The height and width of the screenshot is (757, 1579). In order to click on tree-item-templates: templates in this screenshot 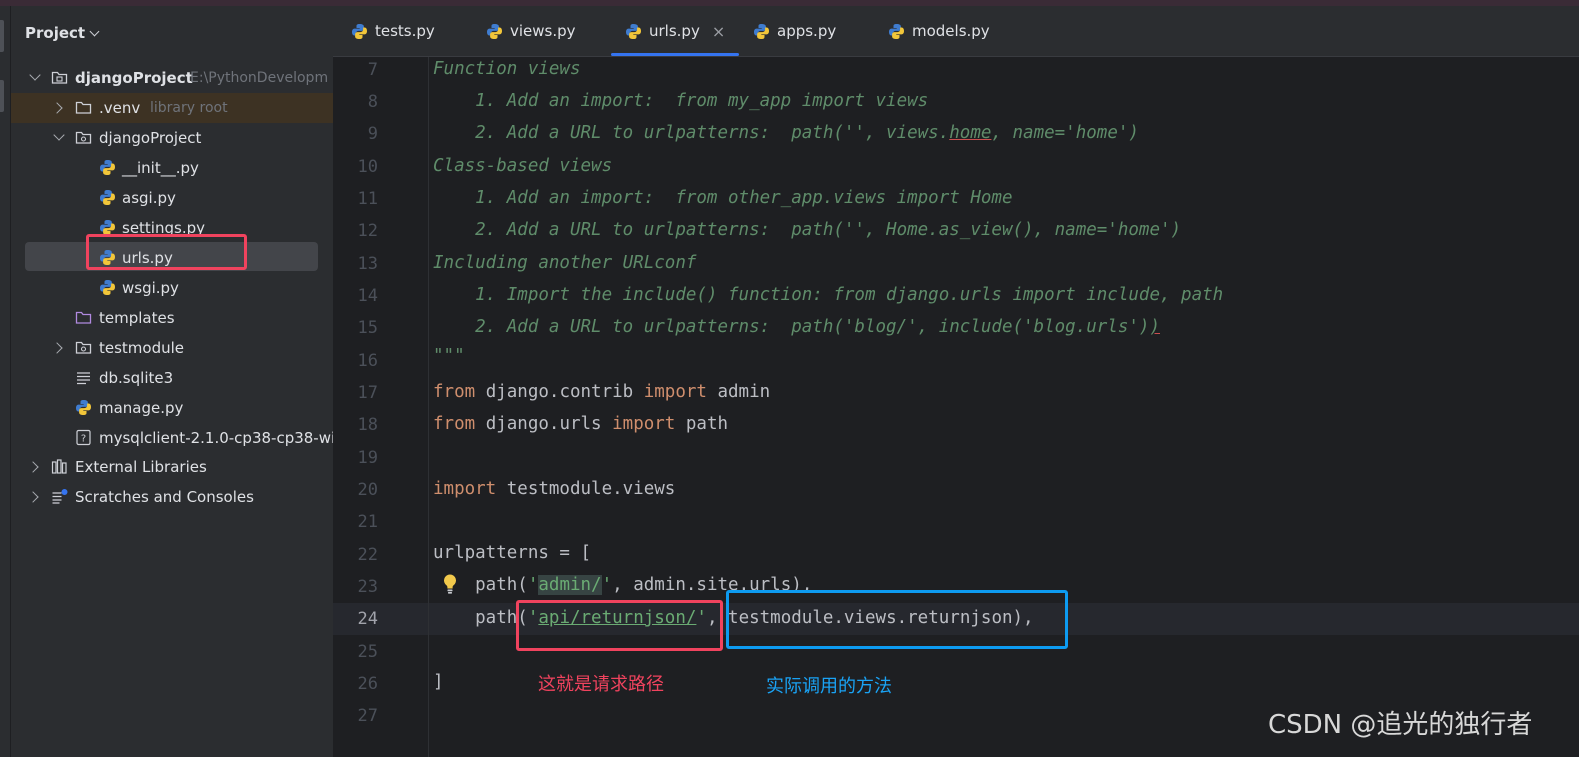, I will do `click(172, 318)`.